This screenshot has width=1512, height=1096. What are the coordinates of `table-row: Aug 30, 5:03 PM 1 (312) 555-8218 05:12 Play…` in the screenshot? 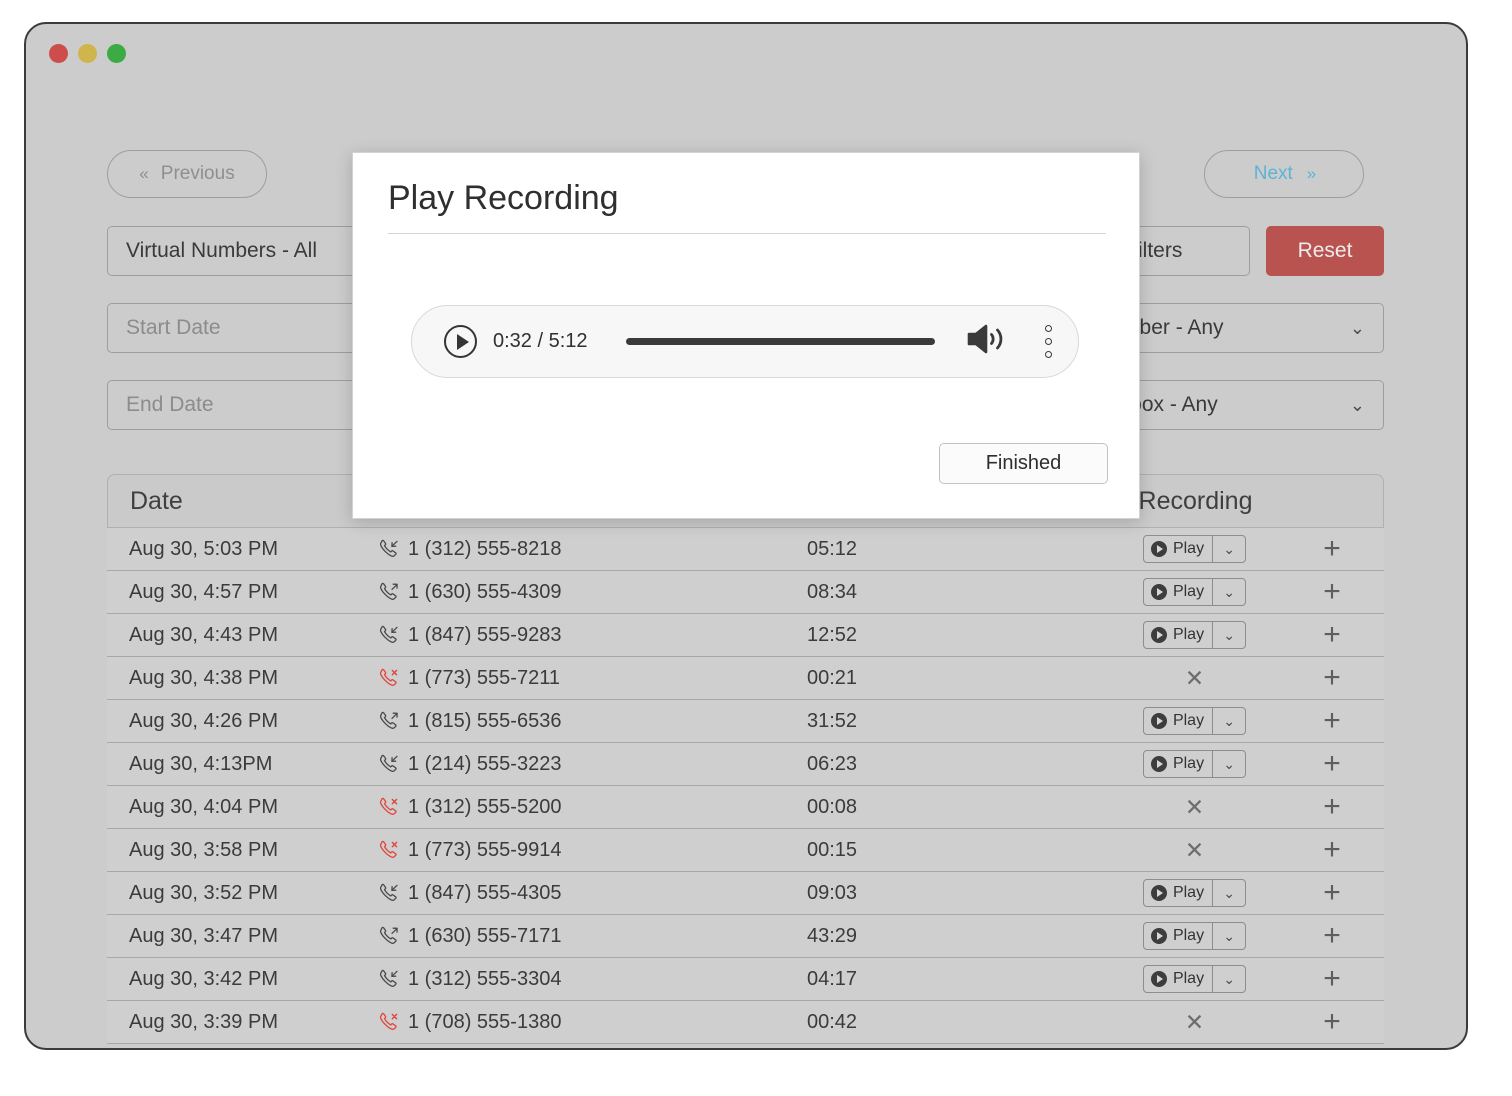 It's located at (745, 549).